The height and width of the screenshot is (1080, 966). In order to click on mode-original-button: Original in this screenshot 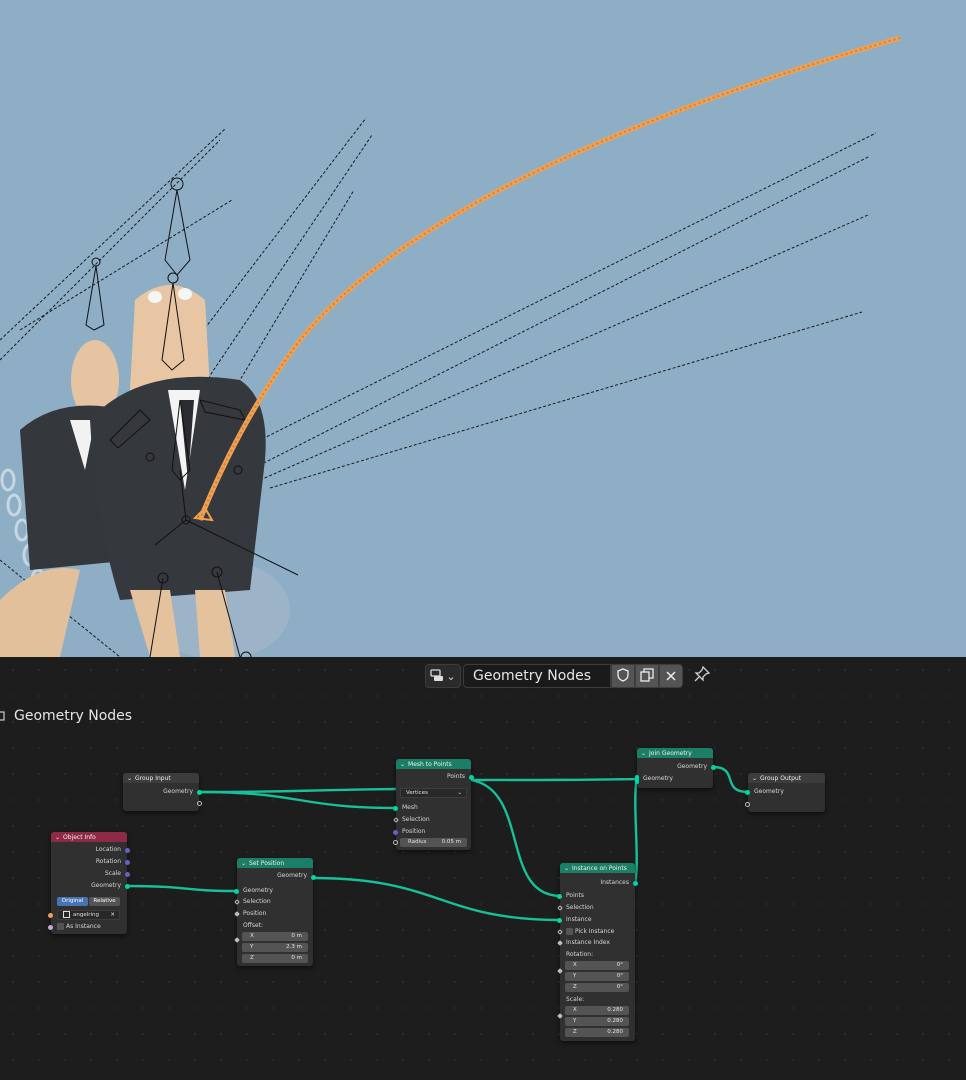, I will do `click(72, 901)`.